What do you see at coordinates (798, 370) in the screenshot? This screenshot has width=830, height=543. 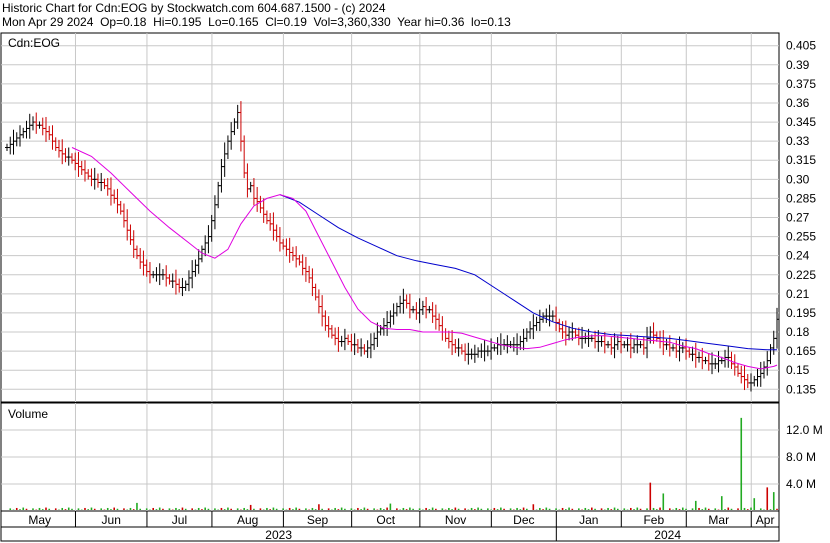 I see `price-tick-label: 0.15` at bounding box center [798, 370].